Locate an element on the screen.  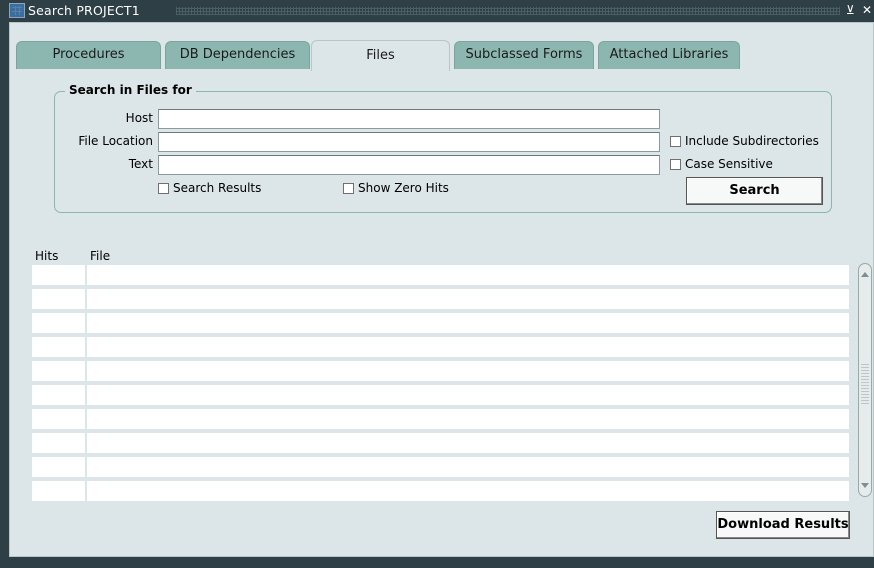
tab-files: Files is located at coordinates (380, 55).